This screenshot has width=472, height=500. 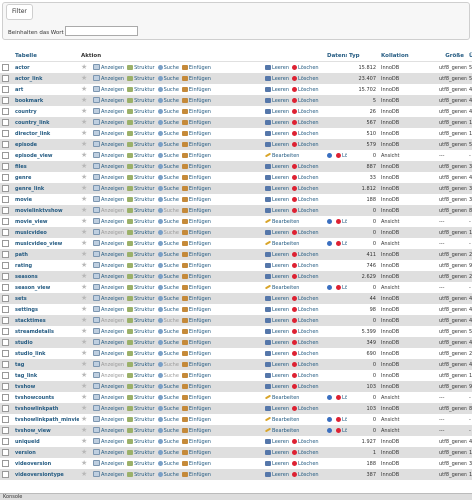 I want to click on col-size-header: Größe, so click(x=452, y=56).